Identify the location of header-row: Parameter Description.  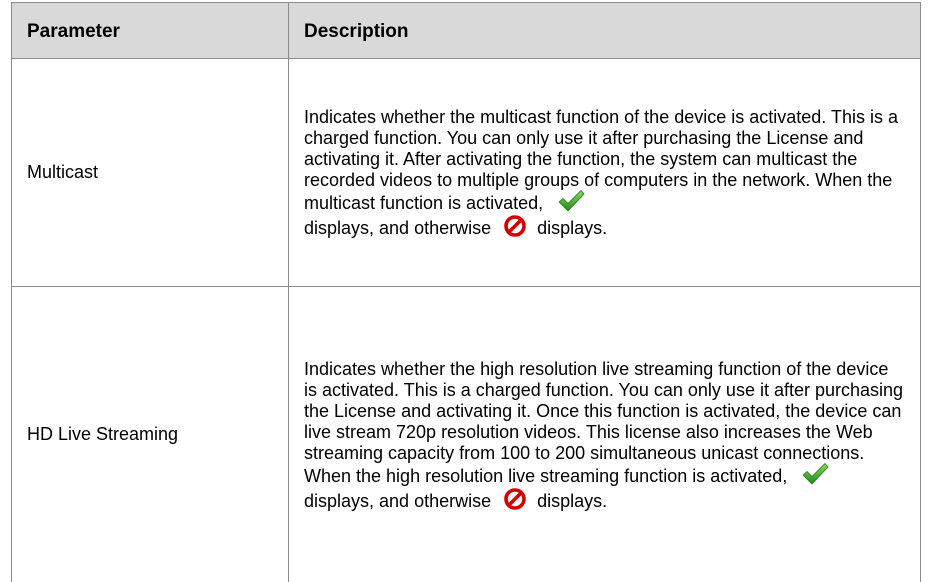
(466, 31).